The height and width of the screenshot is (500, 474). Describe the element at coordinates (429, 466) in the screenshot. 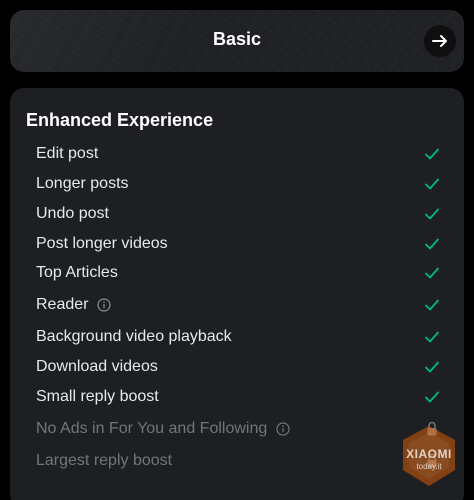

I see `watermark-site: today.it` at that location.